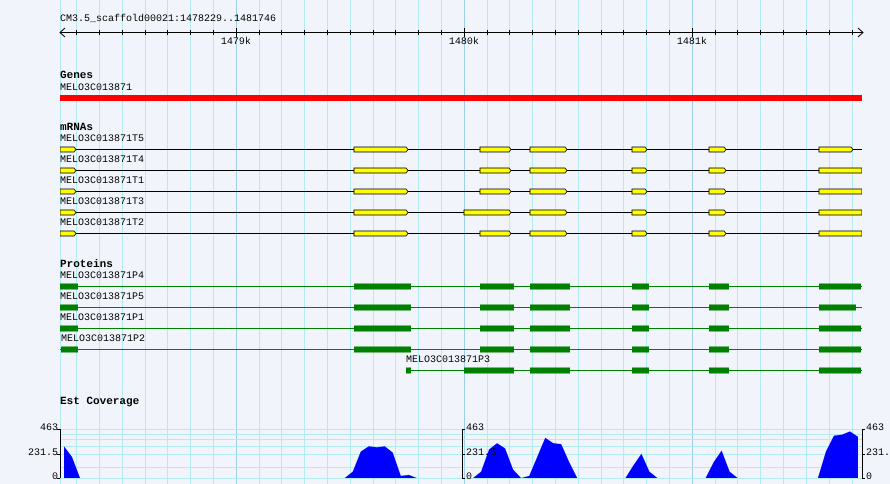 The width and height of the screenshot is (890, 484). What do you see at coordinates (102, 161) in the screenshot?
I see `transcript-label: MELO3C013871T4` at bounding box center [102, 161].